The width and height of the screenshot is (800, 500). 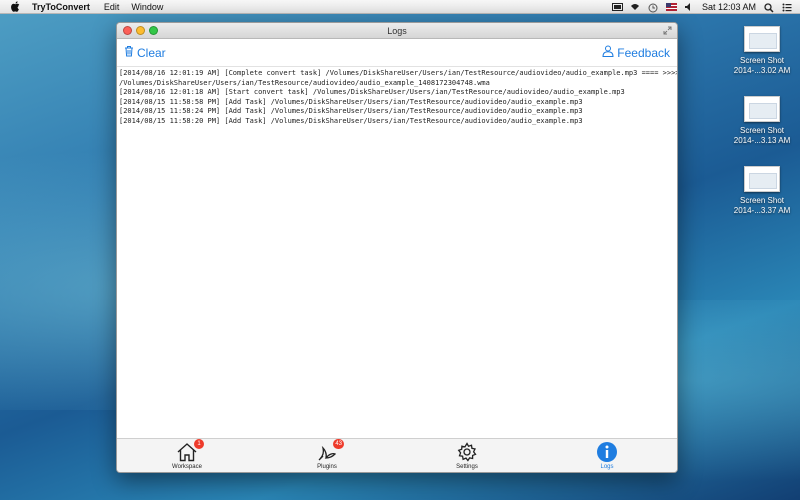 I want to click on file-name-line2: 2014-...3.13 AM, so click(x=762, y=140).